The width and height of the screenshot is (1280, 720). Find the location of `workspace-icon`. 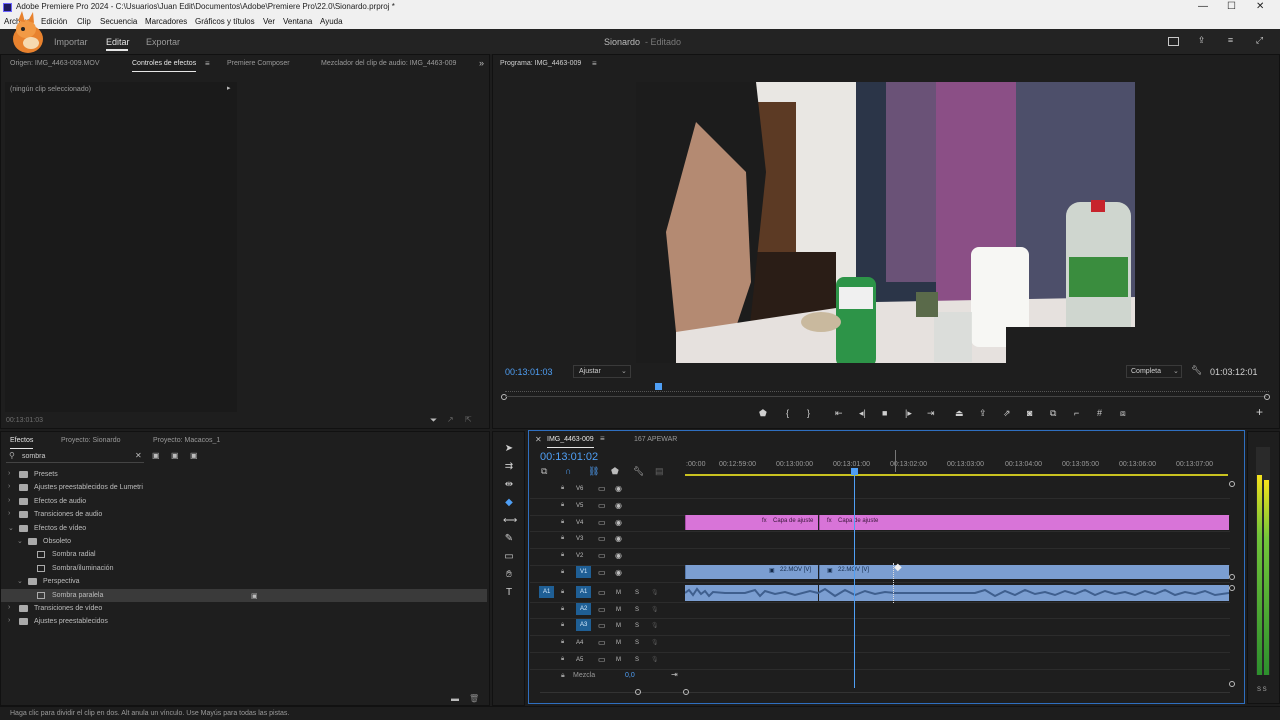

workspace-icon is located at coordinates (1173, 41).